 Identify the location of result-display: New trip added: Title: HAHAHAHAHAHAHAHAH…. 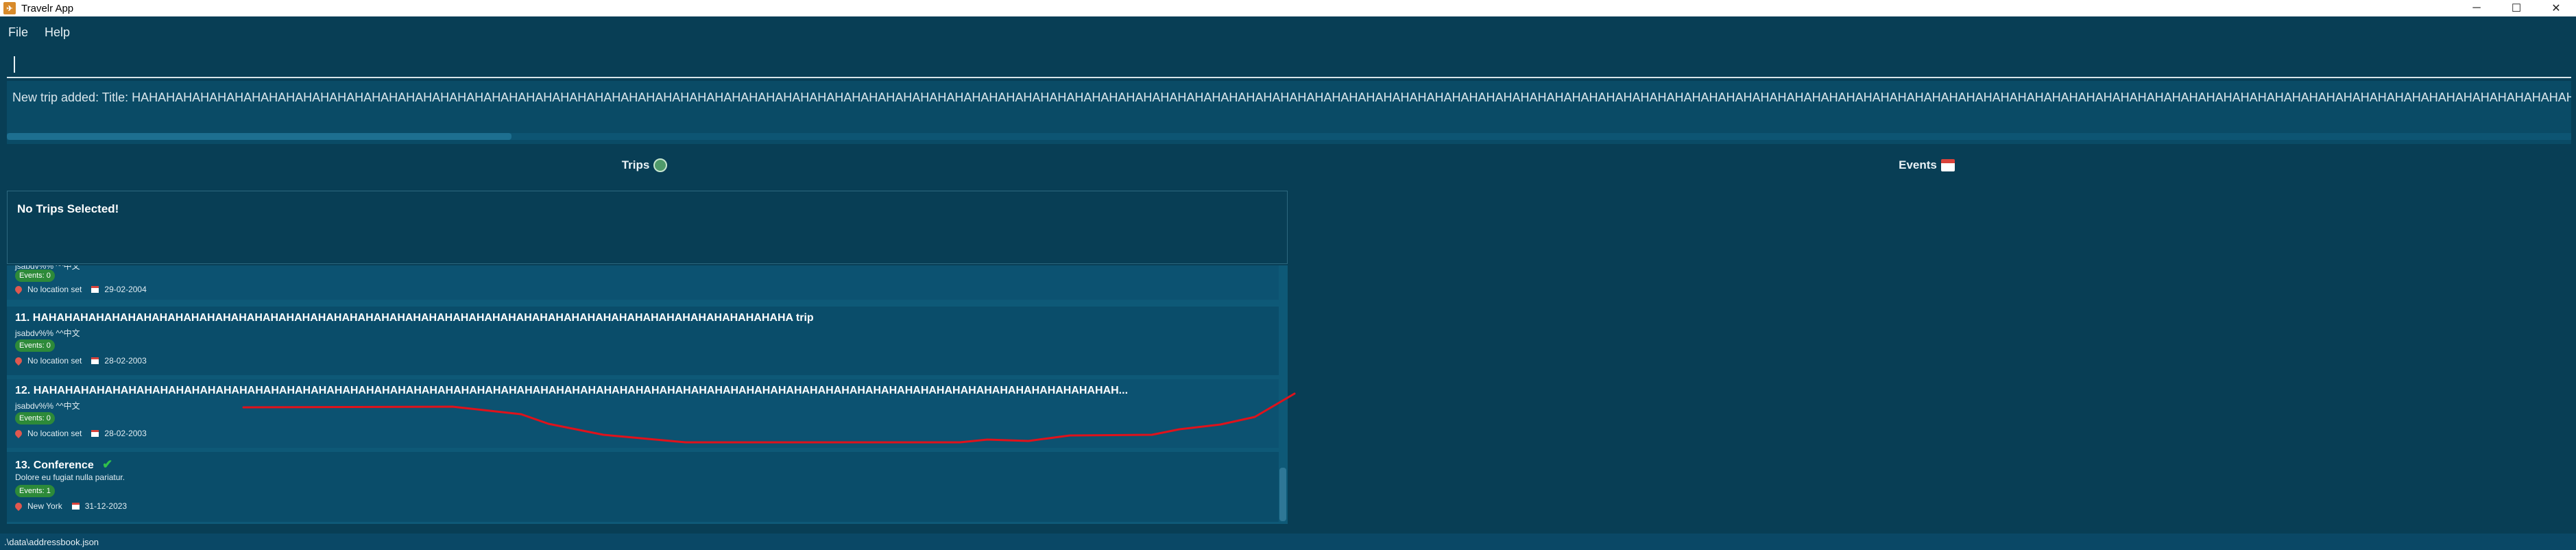
(1289, 113).